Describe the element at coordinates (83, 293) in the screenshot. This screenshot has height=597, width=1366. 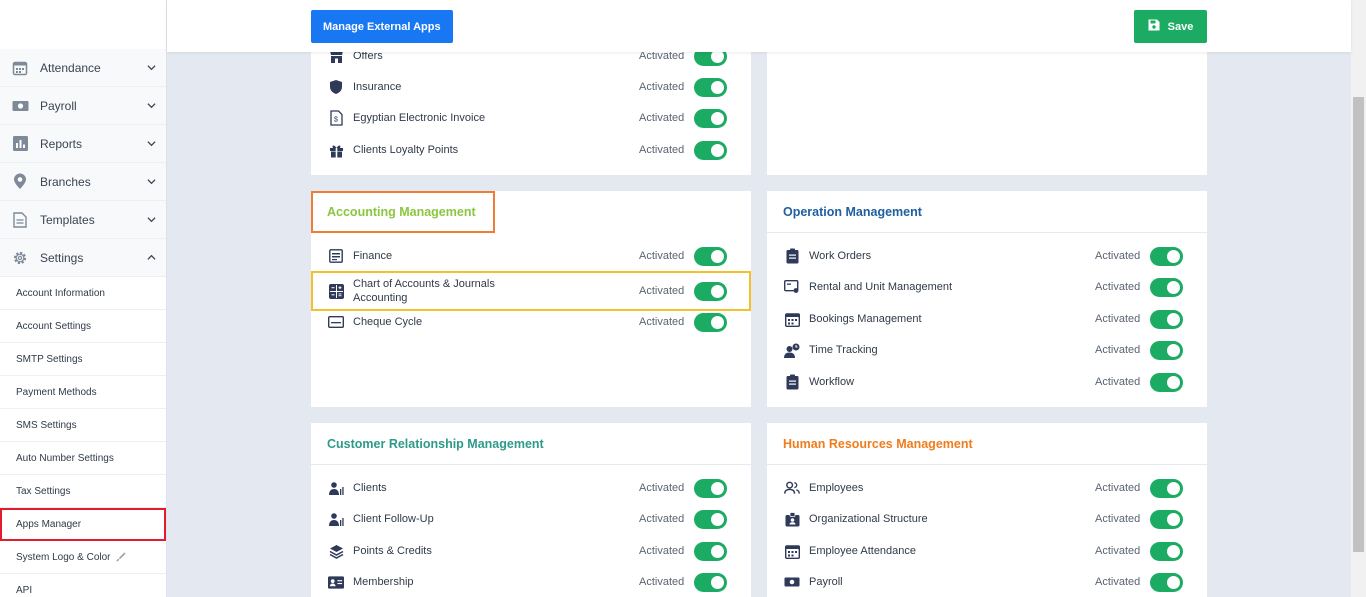
I see `sidebar-subitem-account-information: Account Information` at that location.